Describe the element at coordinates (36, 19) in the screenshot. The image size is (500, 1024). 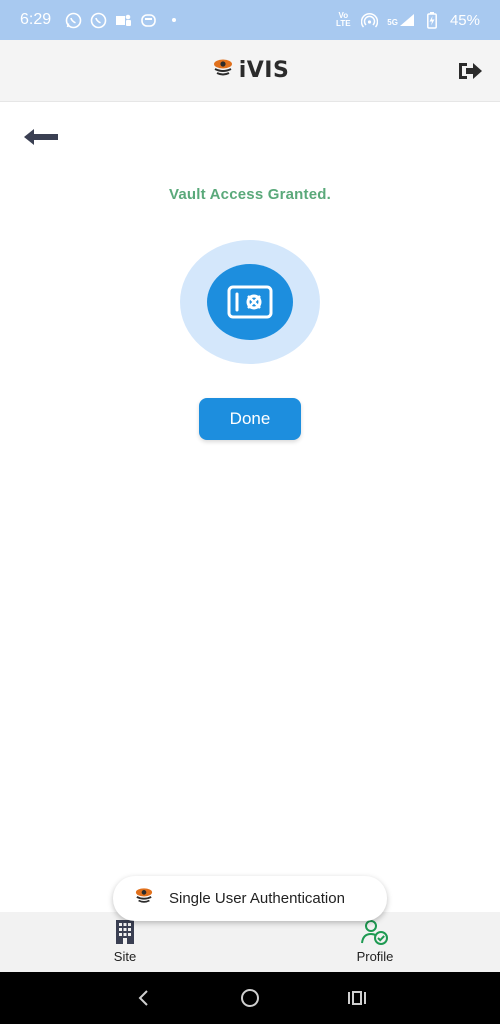
I see `status-time: 6:29` at that location.